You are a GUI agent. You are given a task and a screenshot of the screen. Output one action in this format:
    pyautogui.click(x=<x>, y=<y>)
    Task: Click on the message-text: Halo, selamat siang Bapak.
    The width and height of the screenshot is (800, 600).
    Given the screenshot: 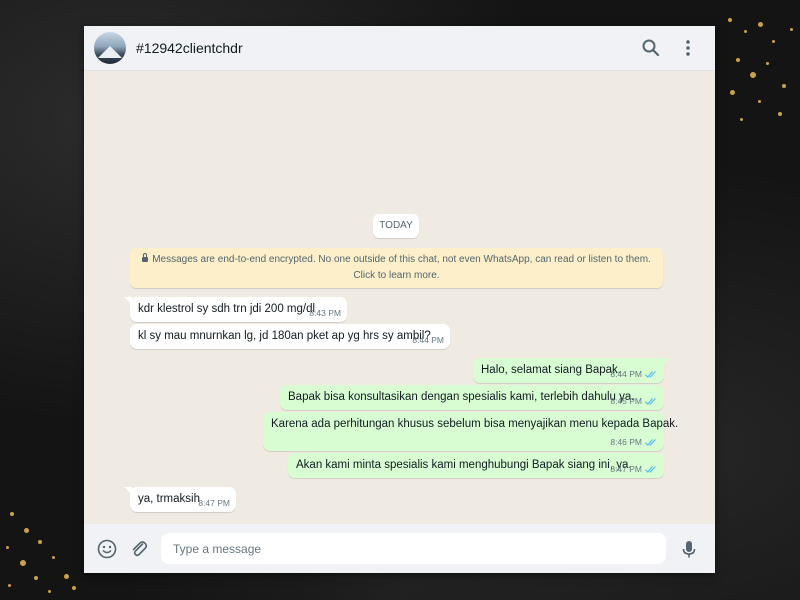 What is the action you would take?
    pyautogui.click(x=551, y=370)
    